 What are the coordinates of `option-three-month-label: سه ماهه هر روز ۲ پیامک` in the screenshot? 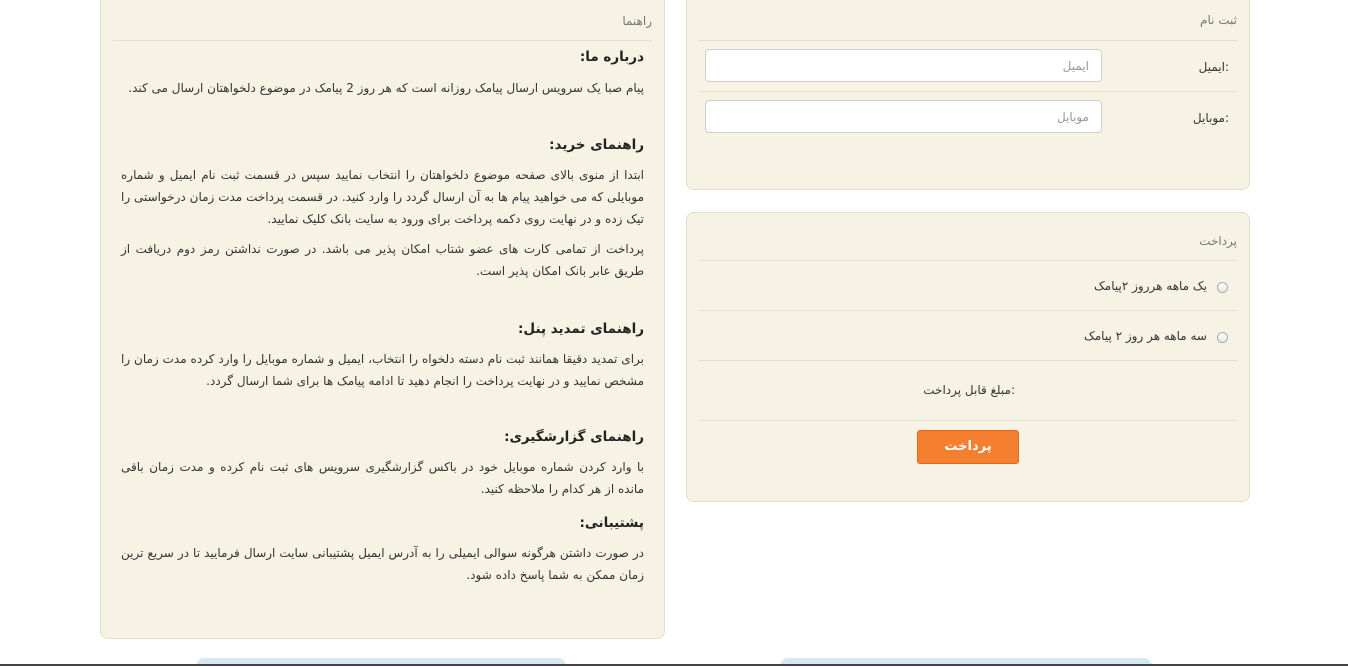 It's located at (1145, 336).